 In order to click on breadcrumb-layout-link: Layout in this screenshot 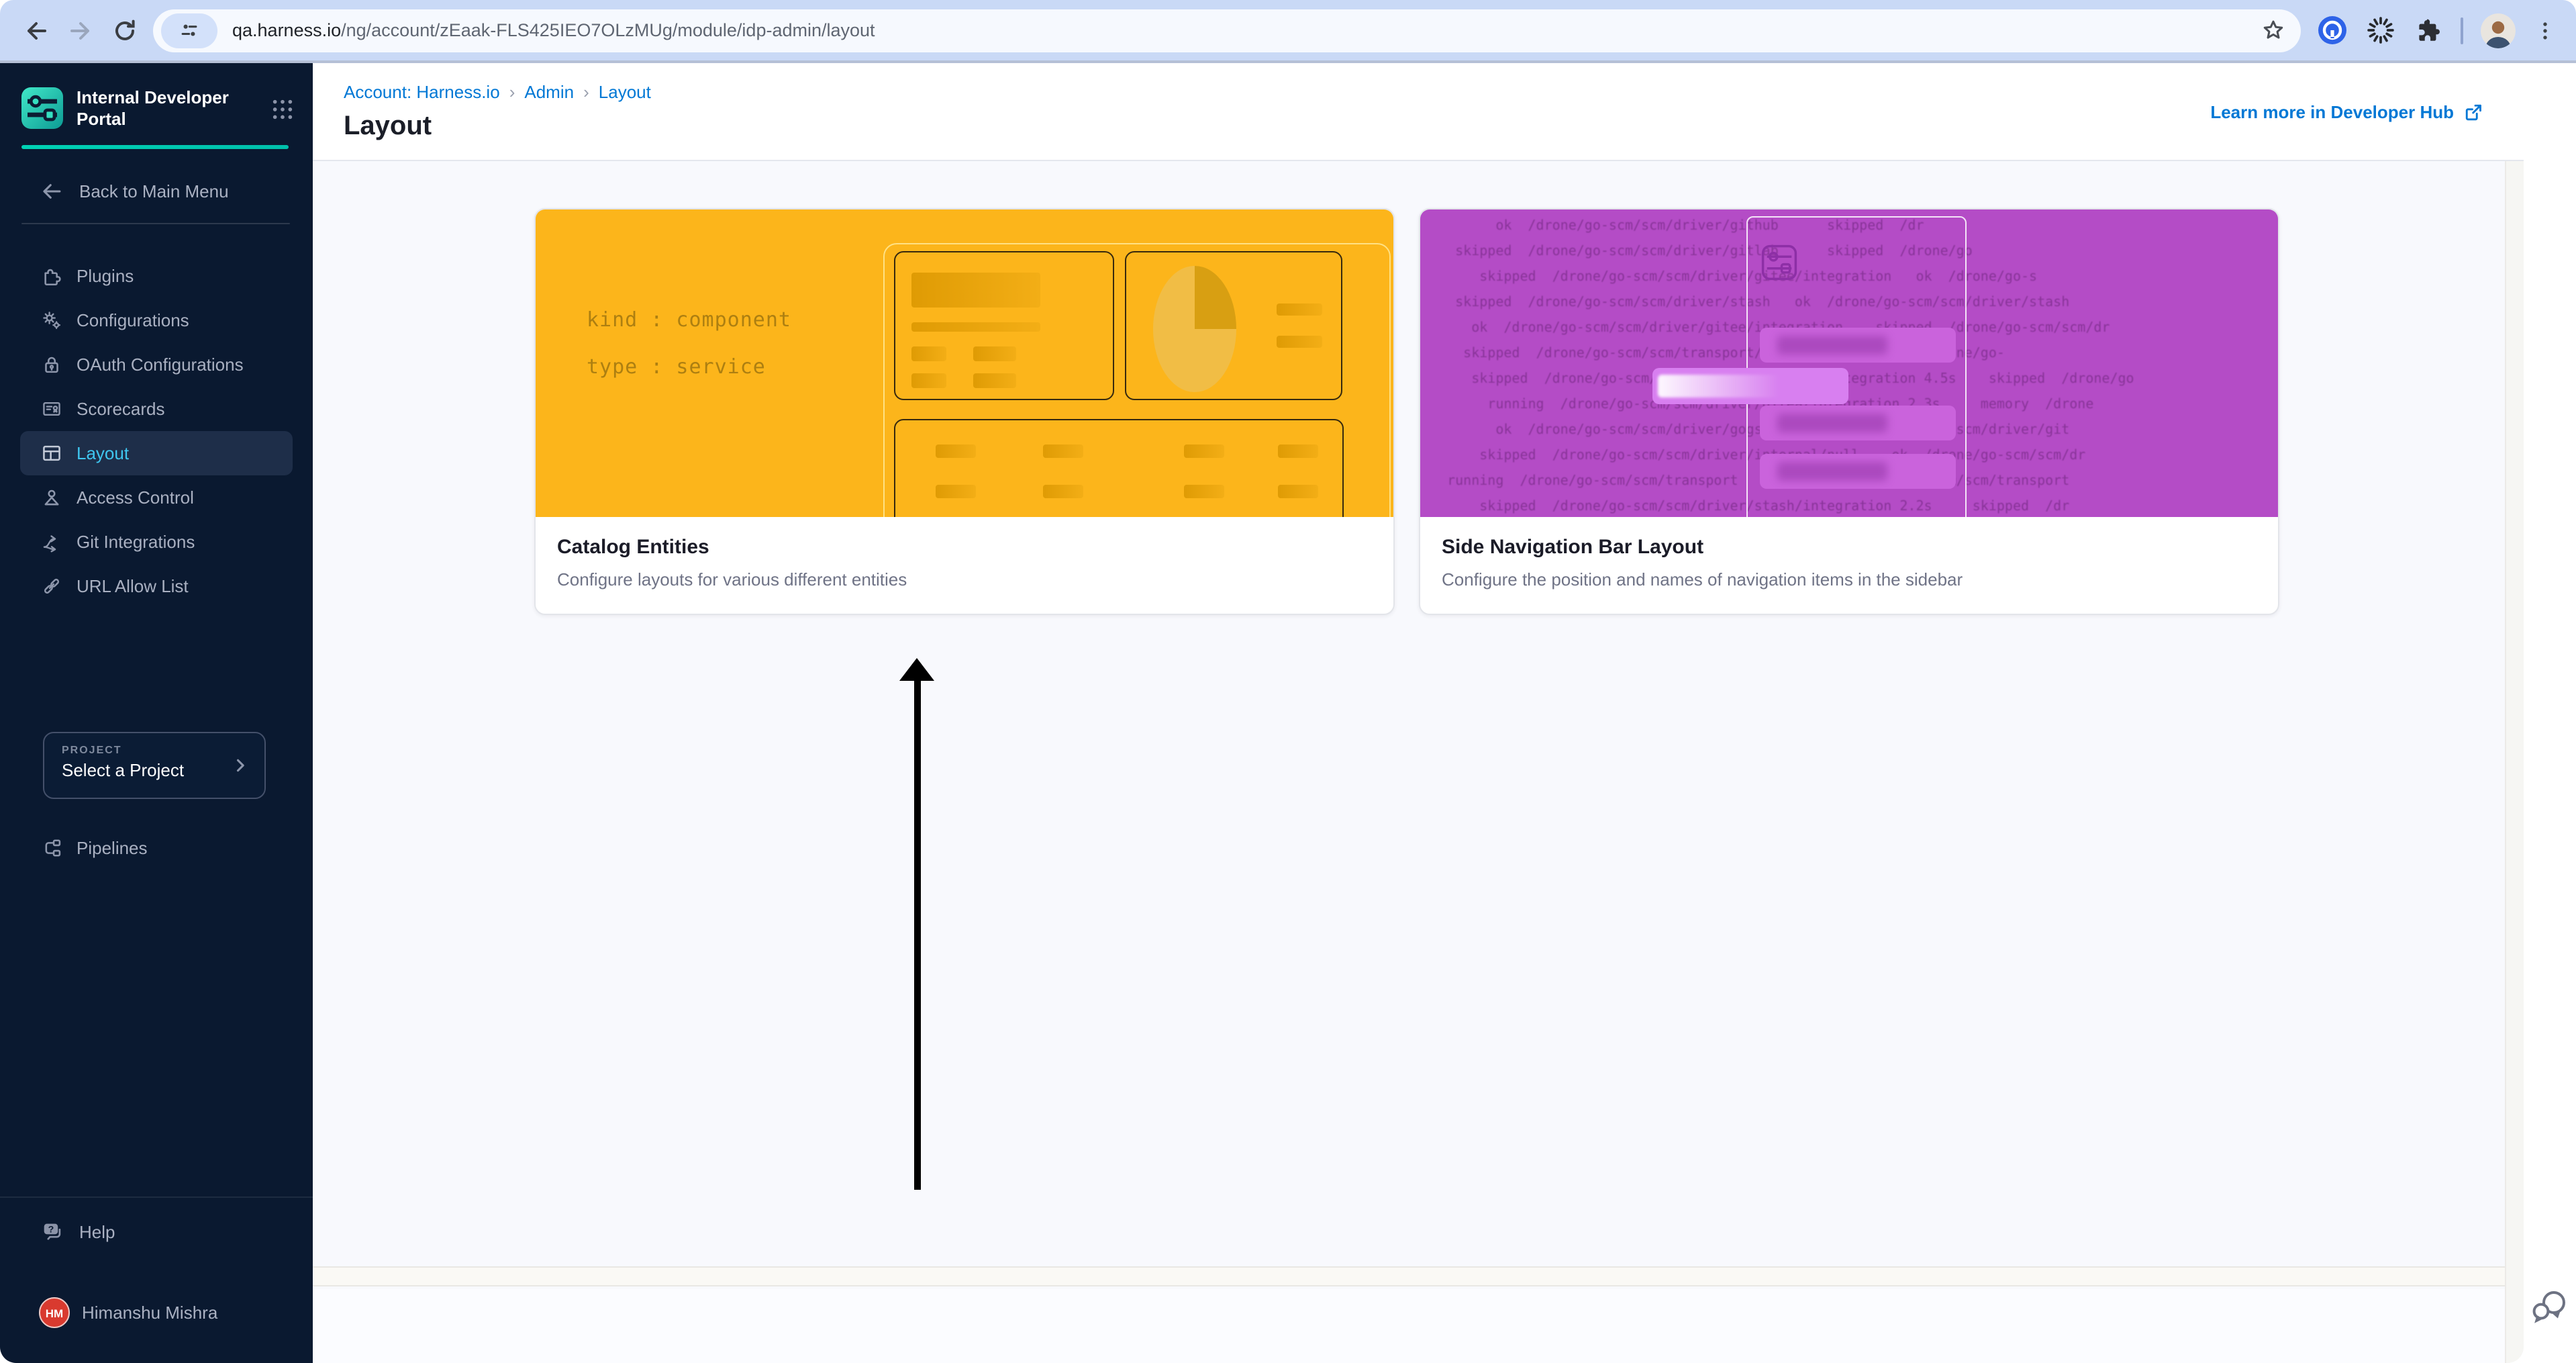, I will do `click(625, 92)`.